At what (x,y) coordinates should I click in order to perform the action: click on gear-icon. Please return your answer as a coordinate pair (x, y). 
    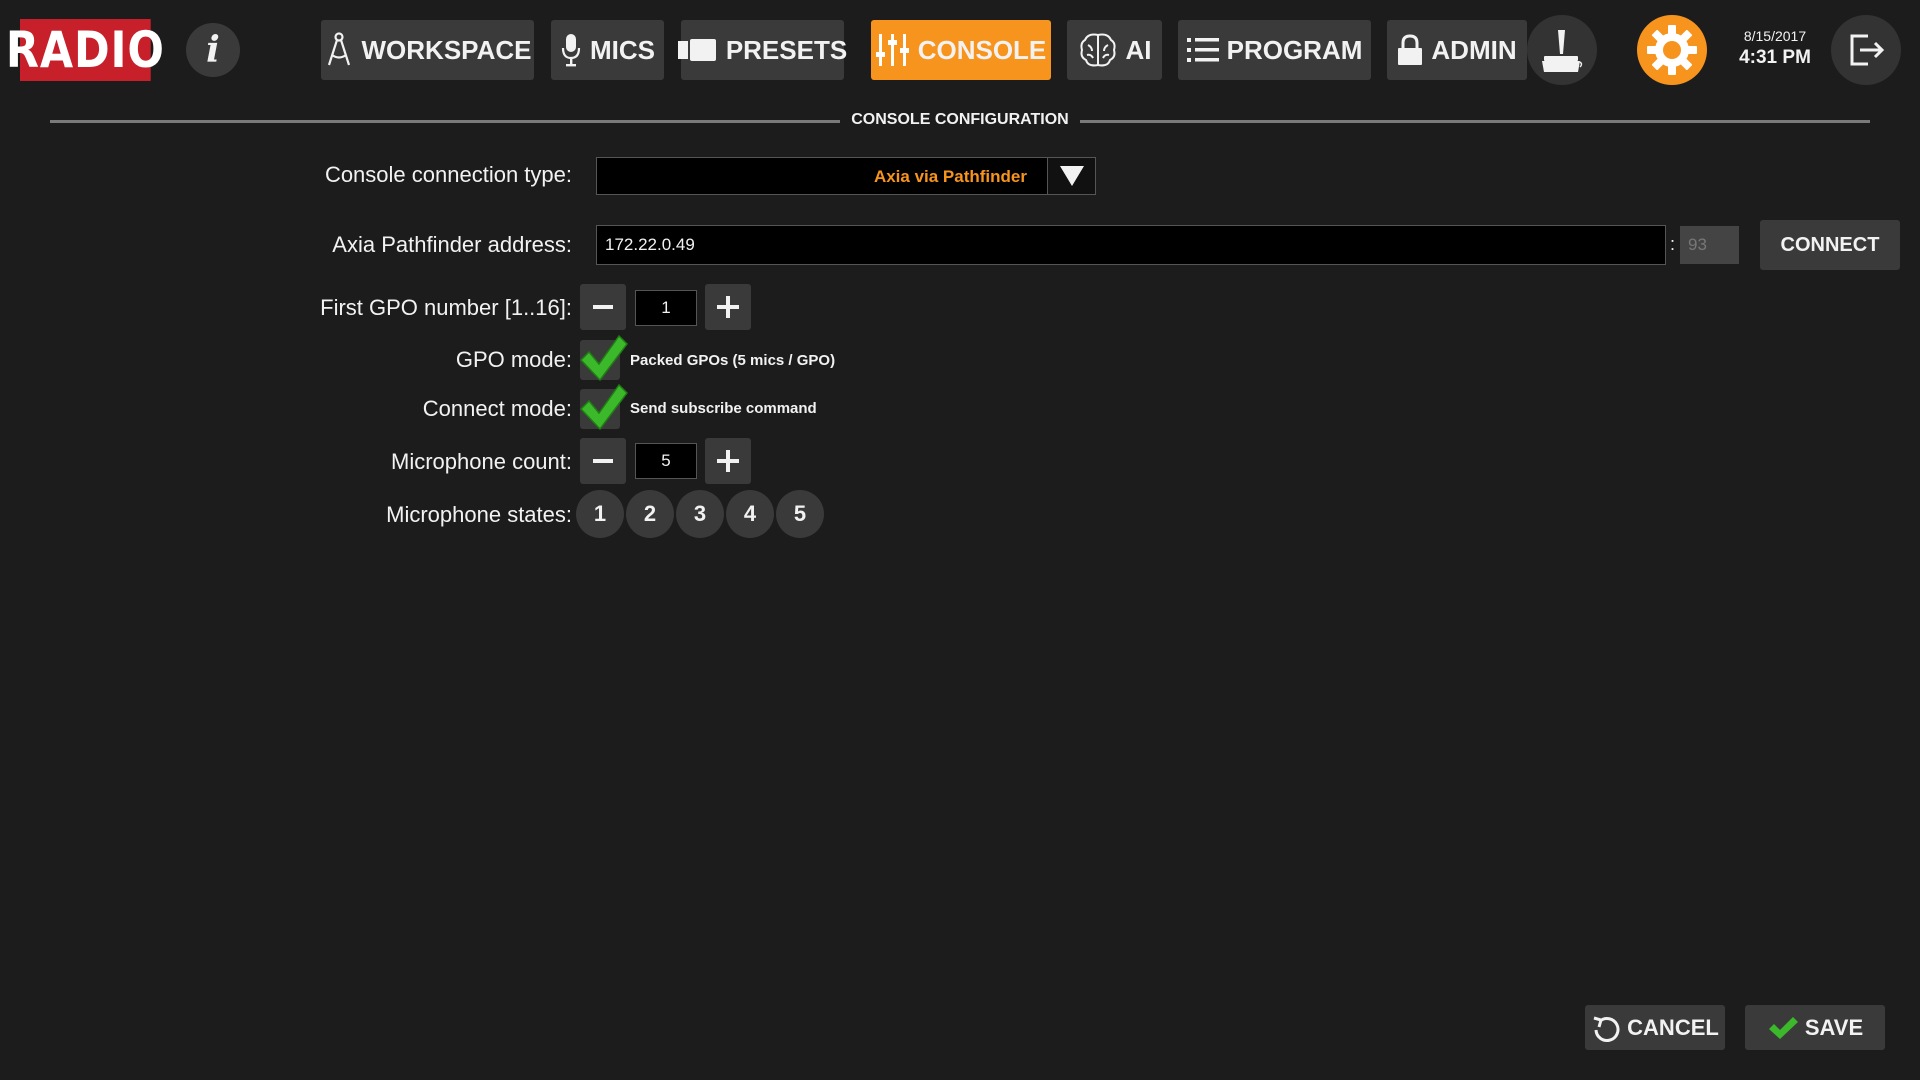
    Looking at the image, I should click on (1672, 50).